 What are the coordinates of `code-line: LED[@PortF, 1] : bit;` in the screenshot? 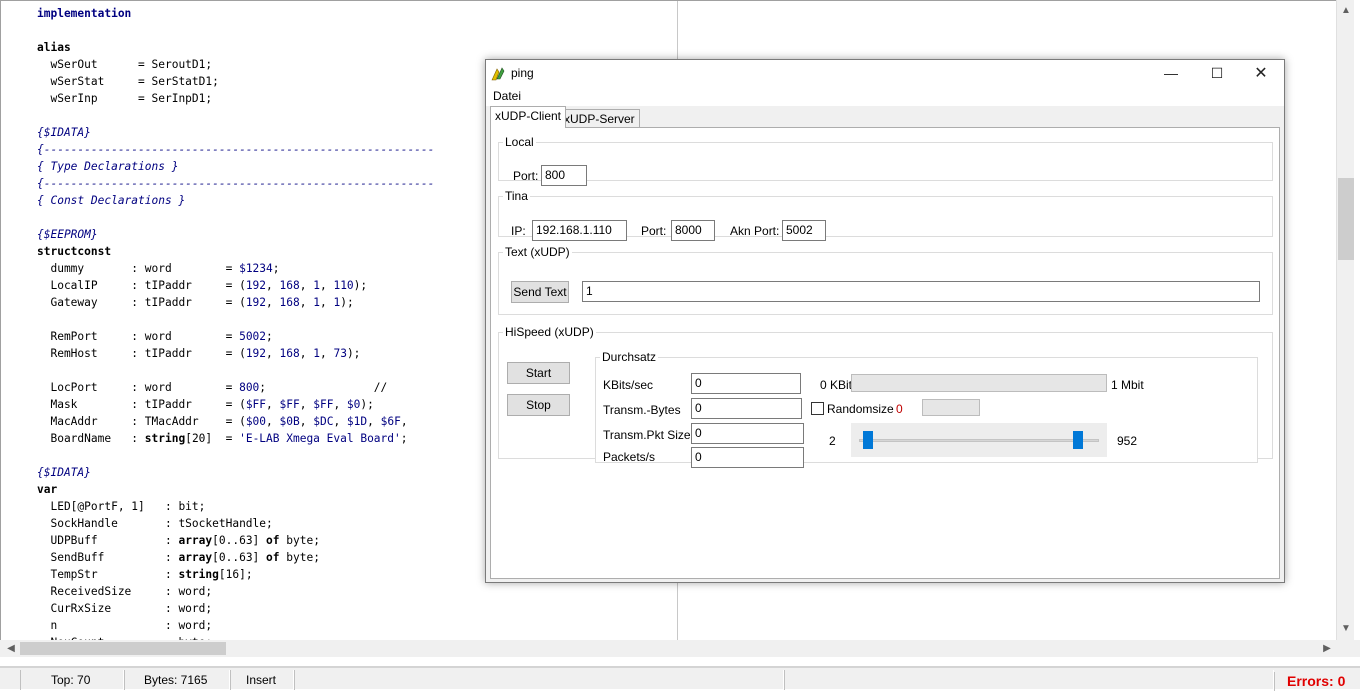 It's located at (235, 506).